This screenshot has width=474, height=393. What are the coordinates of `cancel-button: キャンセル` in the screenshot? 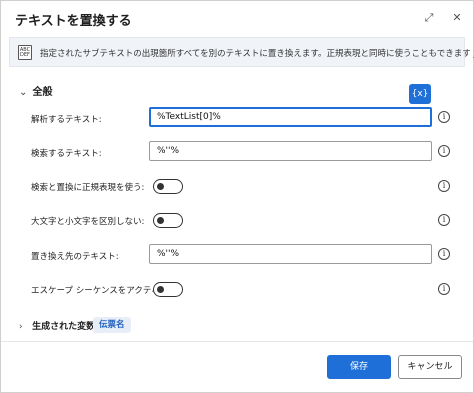 It's located at (430, 367).